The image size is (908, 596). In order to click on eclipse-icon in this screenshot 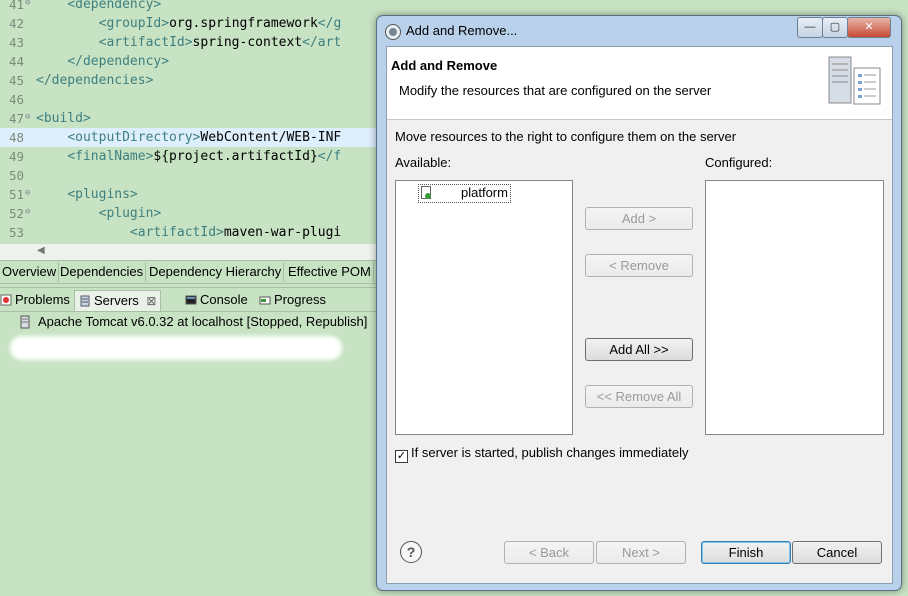, I will do `click(393, 32)`.